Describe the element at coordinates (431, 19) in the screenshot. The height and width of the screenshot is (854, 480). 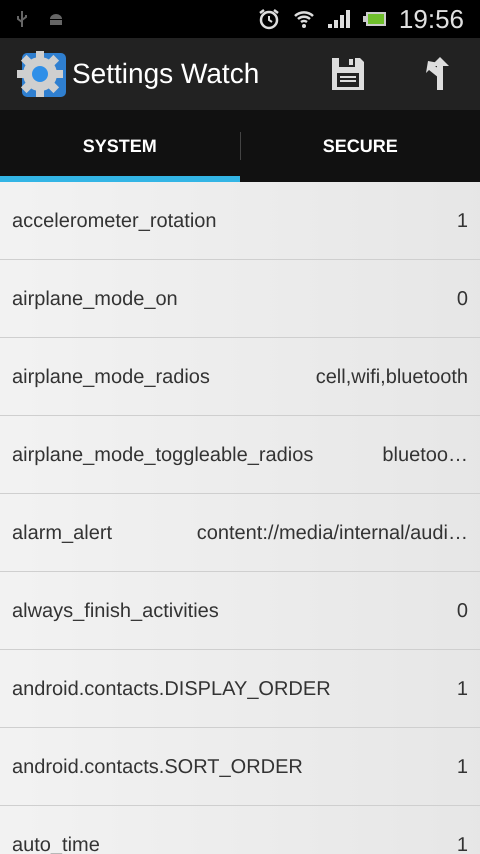
I see `status-time: 19:56` at that location.